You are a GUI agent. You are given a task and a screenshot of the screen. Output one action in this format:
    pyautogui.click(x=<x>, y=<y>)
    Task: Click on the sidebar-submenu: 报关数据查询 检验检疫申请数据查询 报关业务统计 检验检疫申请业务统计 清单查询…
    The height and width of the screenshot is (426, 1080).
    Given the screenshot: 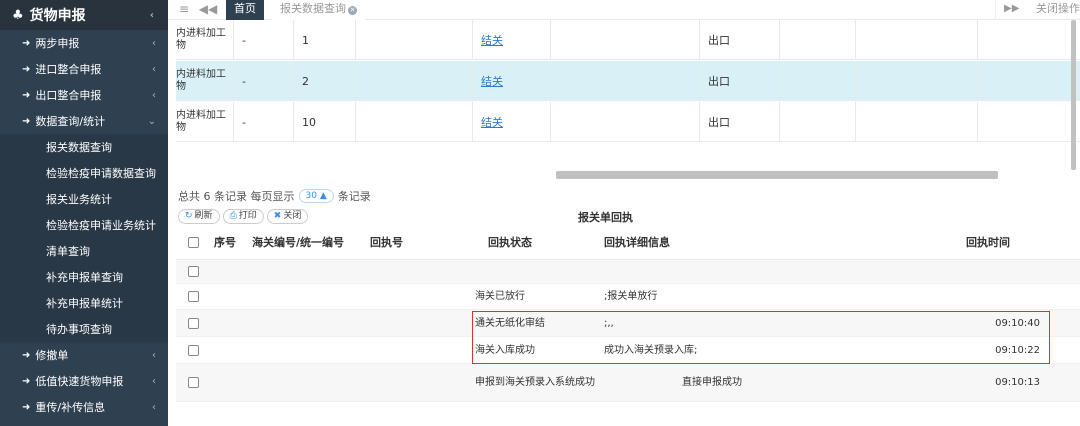 What is the action you would take?
    pyautogui.click(x=84, y=238)
    